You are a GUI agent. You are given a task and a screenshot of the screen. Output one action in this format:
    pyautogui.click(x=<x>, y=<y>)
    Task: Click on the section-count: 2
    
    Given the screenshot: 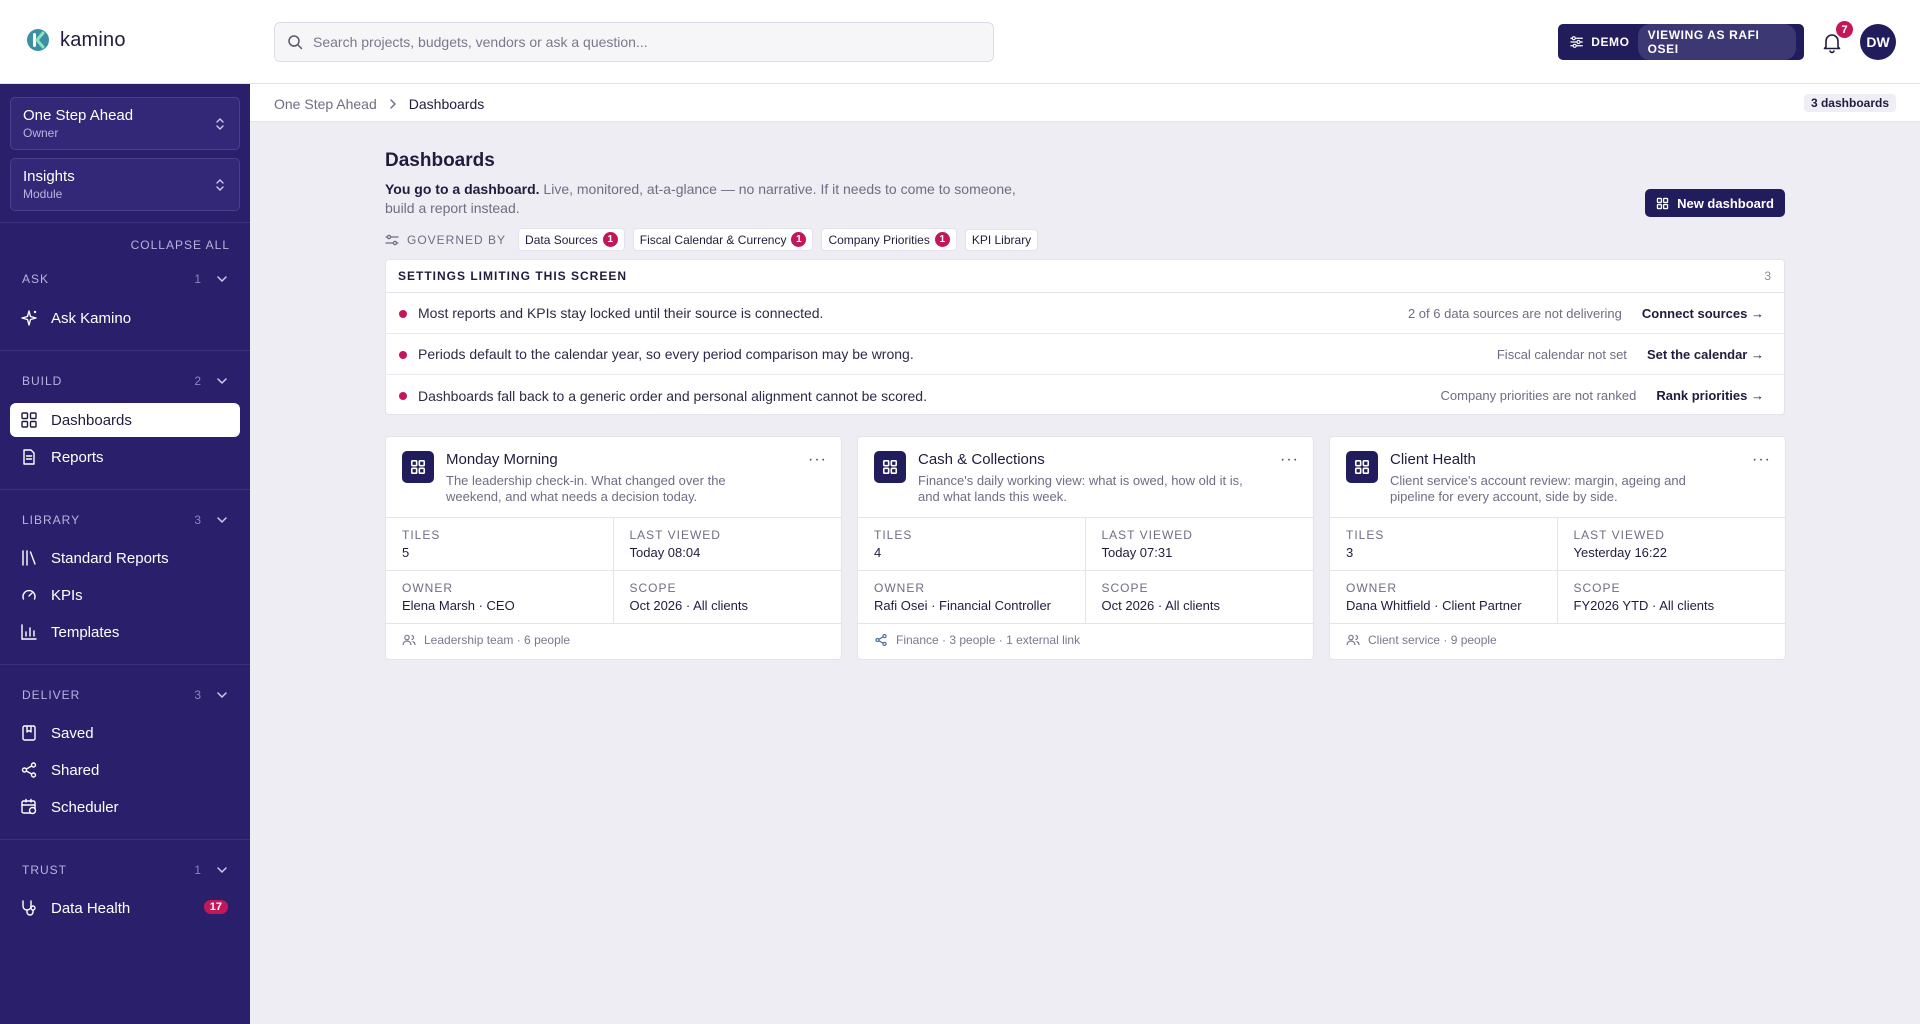 What is the action you would take?
    pyautogui.click(x=198, y=381)
    